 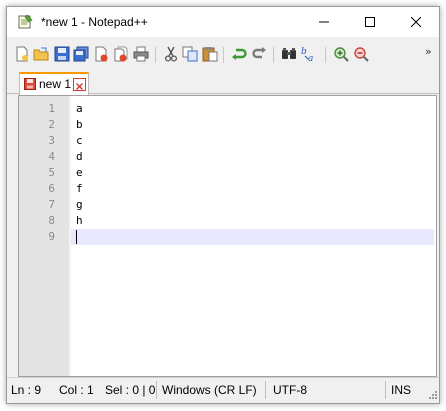 I want to click on current-line-highlight, so click(x=252, y=237).